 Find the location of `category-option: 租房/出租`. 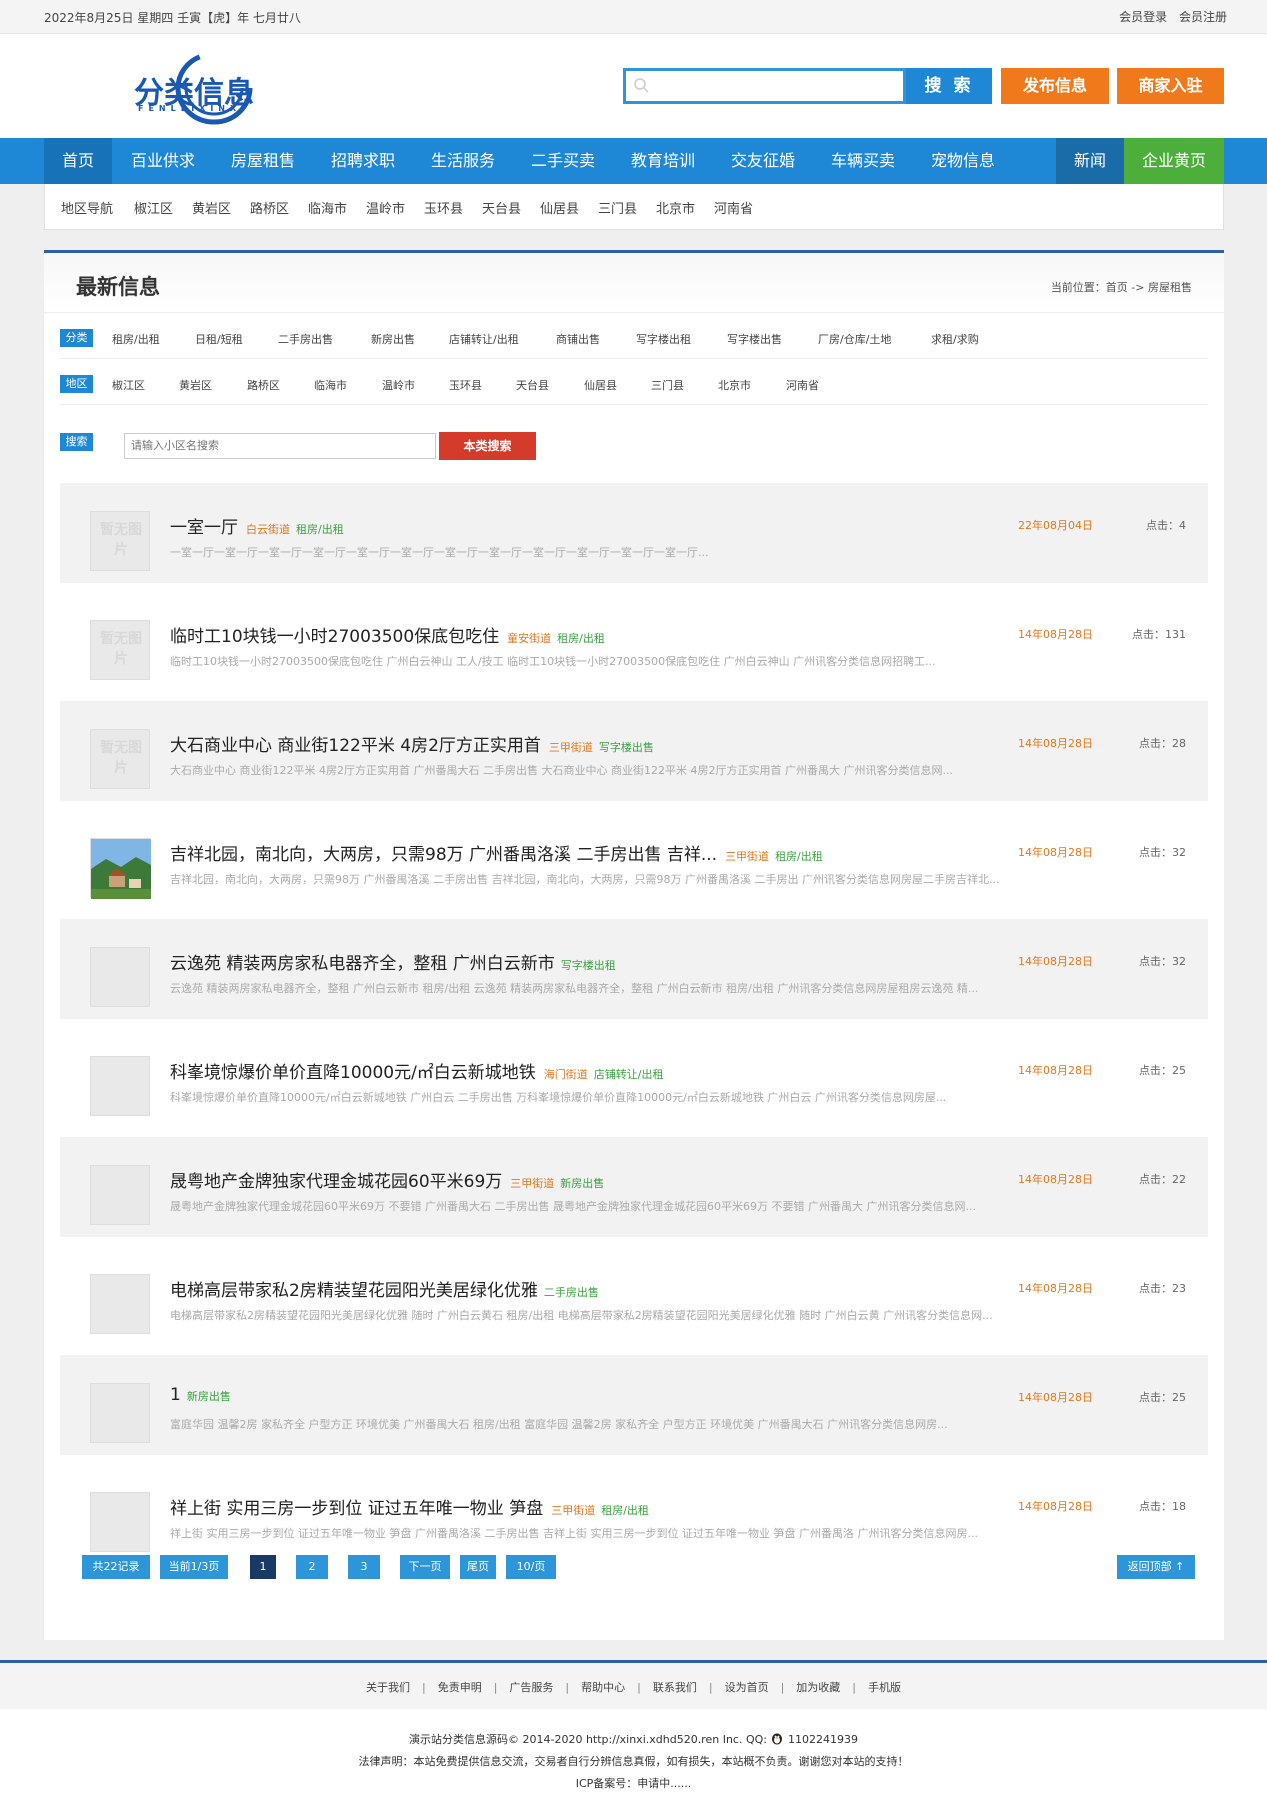

category-option: 租房/出租 is located at coordinates (136, 339).